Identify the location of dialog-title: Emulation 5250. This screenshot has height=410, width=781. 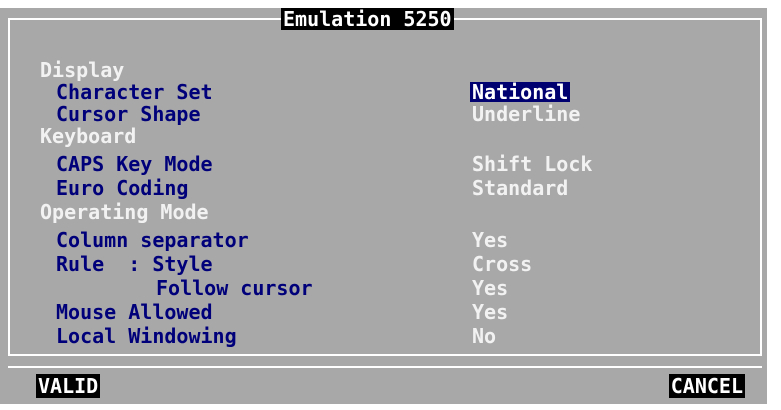
(367, 19).